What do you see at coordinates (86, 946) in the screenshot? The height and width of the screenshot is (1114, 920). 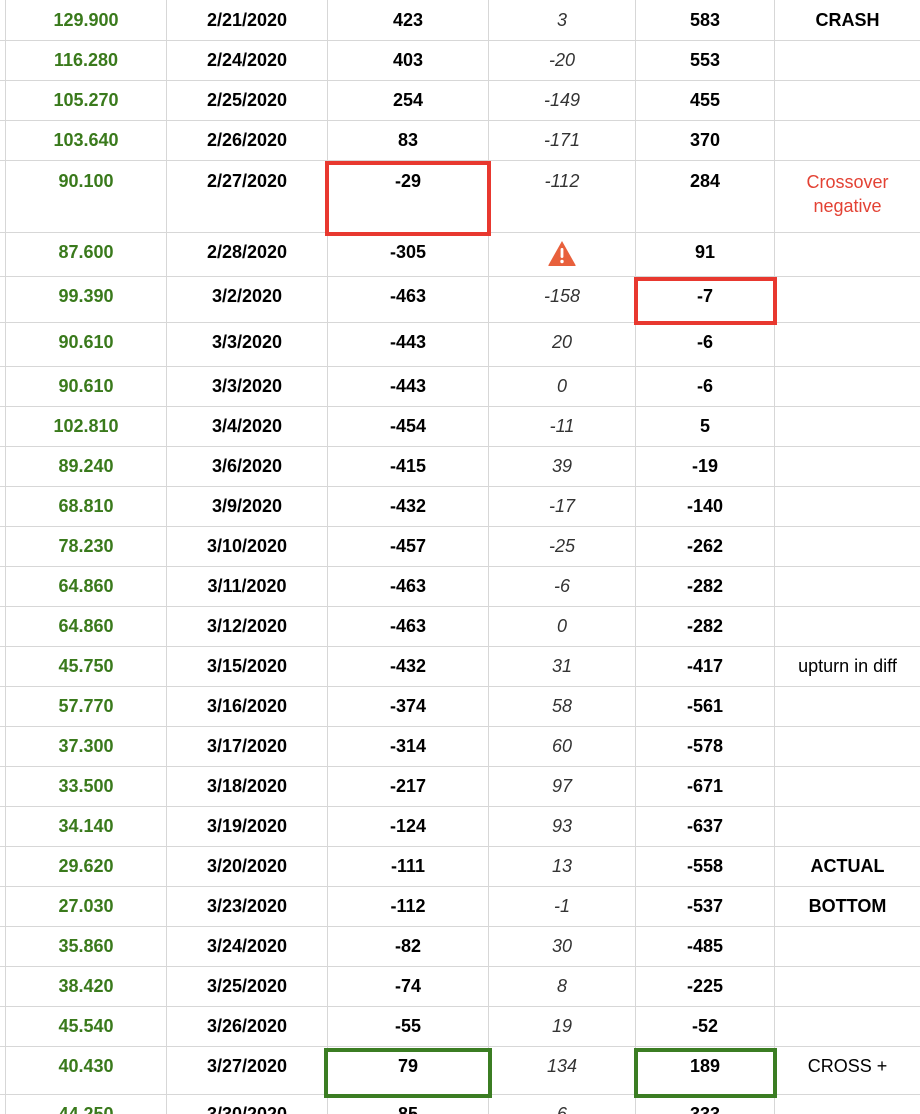 I see `cell-c1: 35.860` at bounding box center [86, 946].